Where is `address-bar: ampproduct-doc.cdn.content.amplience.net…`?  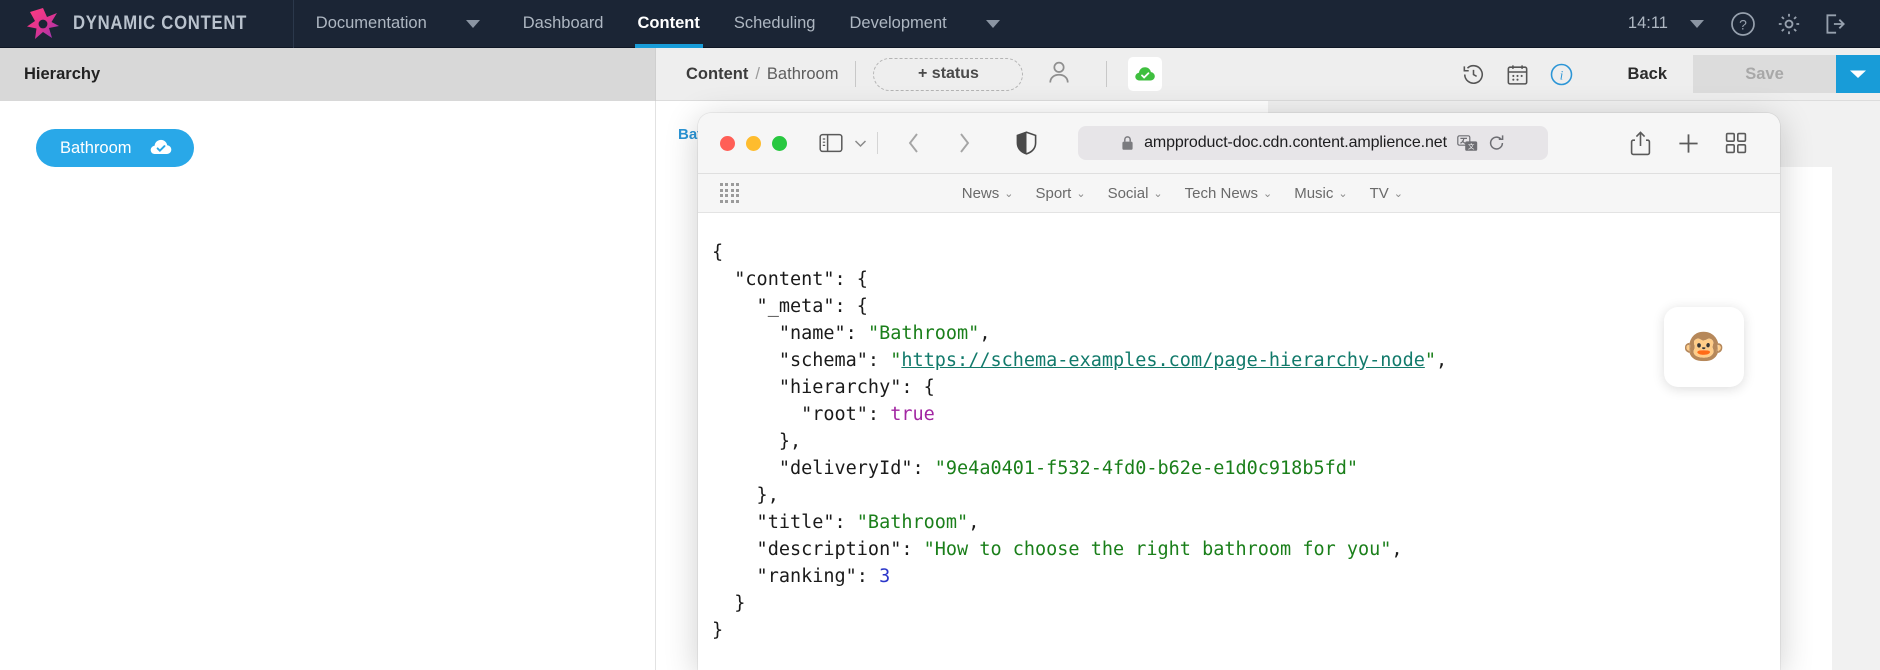 address-bar: ampproduct-doc.cdn.content.amplience.net… is located at coordinates (1313, 143).